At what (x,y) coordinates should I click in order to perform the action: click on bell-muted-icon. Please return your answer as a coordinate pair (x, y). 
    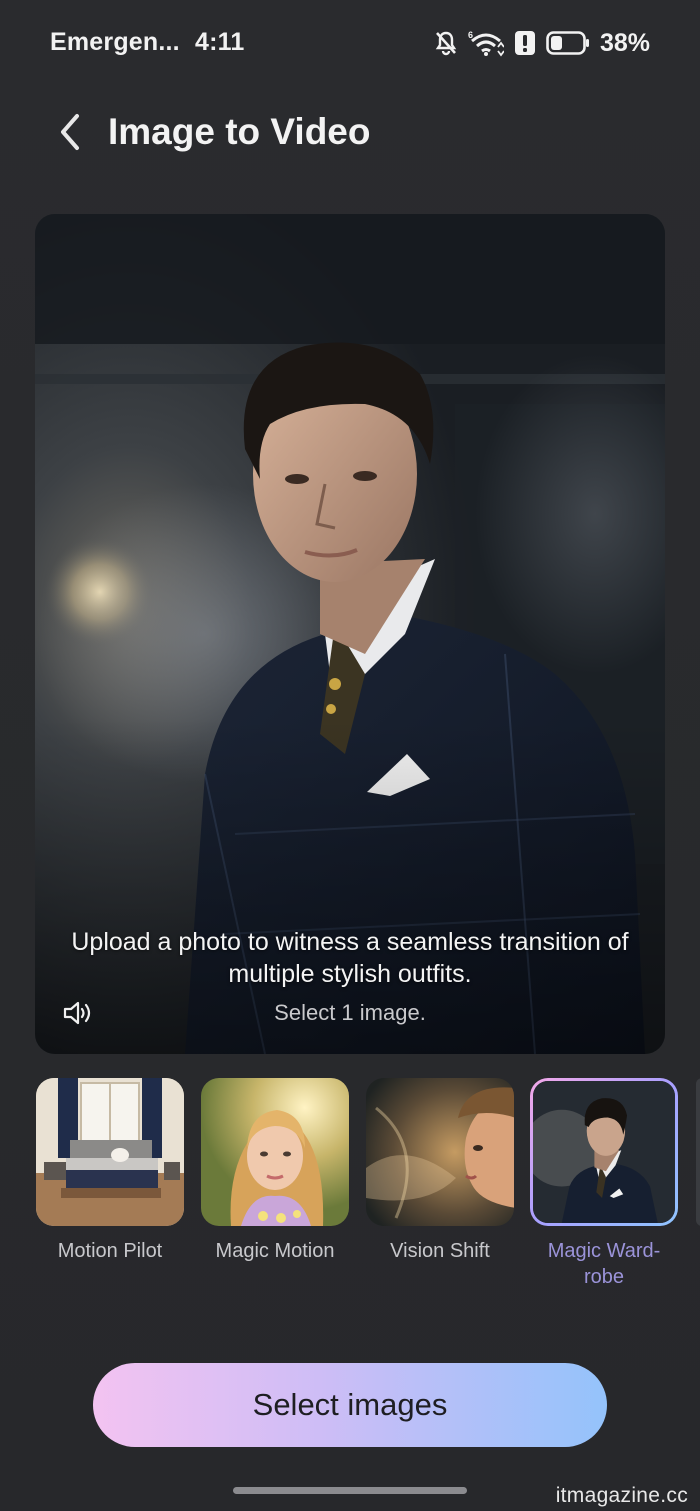
    Looking at the image, I should click on (446, 43).